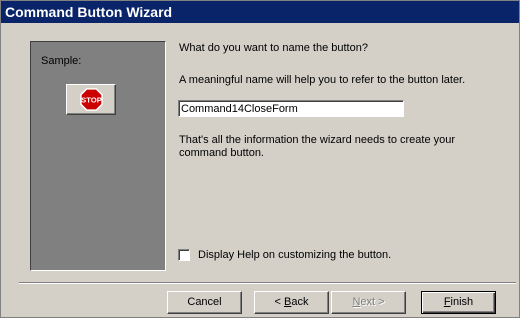 Image resolution: width=527 pixels, height=326 pixels. I want to click on button-name-input, so click(291, 108).